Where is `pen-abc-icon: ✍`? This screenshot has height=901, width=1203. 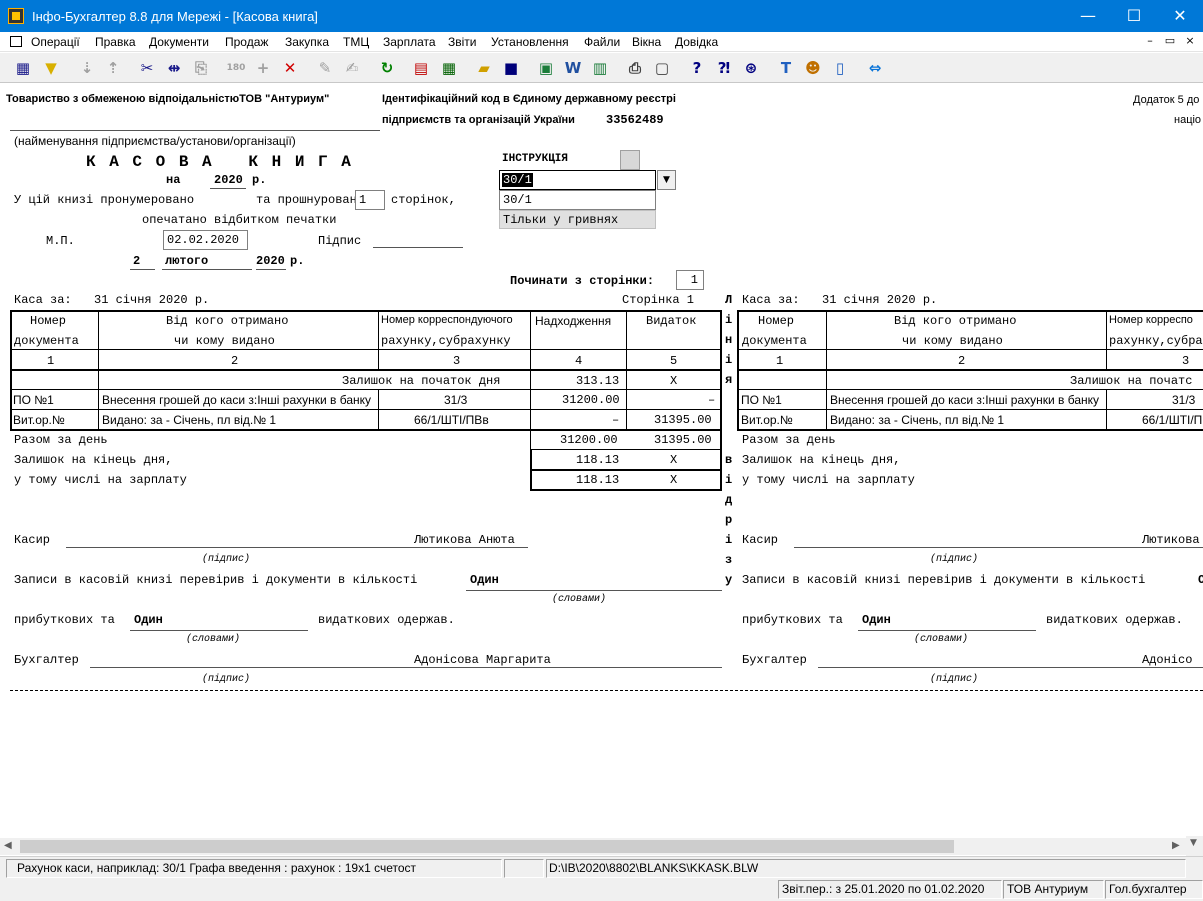
pen-abc-icon: ✍ is located at coordinates (352, 68).